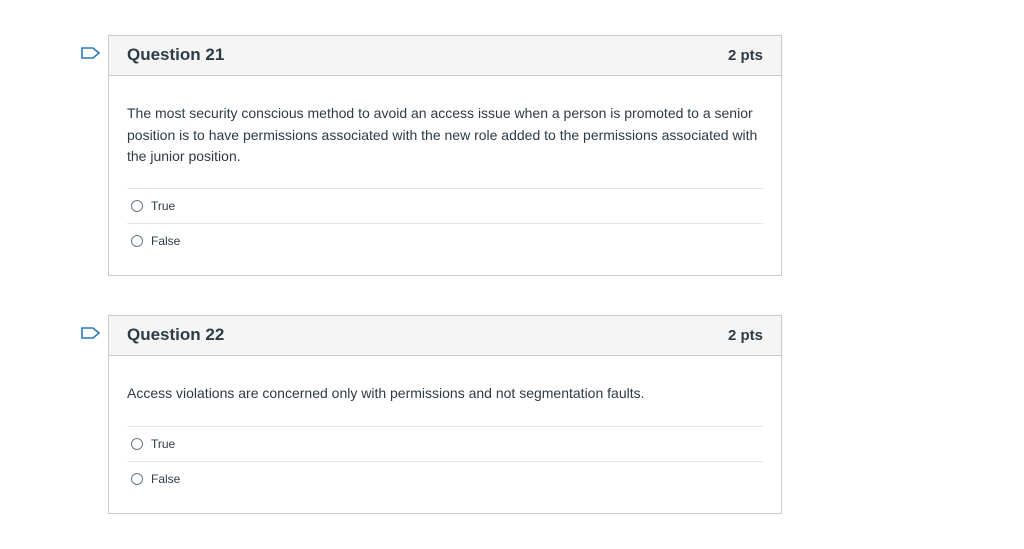 The image size is (1024, 549). Describe the element at coordinates (445, 56) in the screenshot. I see `question-header: Question 21 2 pts` at that location.